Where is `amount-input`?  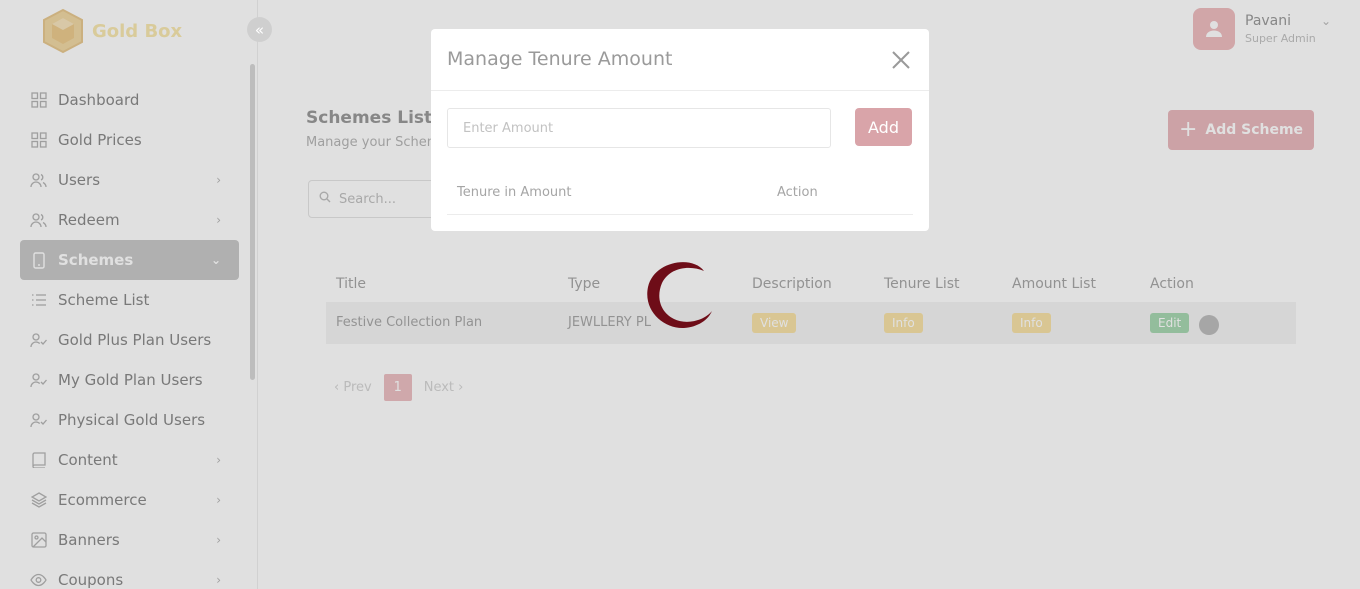 amount-input is located at coordinates (639, 128).